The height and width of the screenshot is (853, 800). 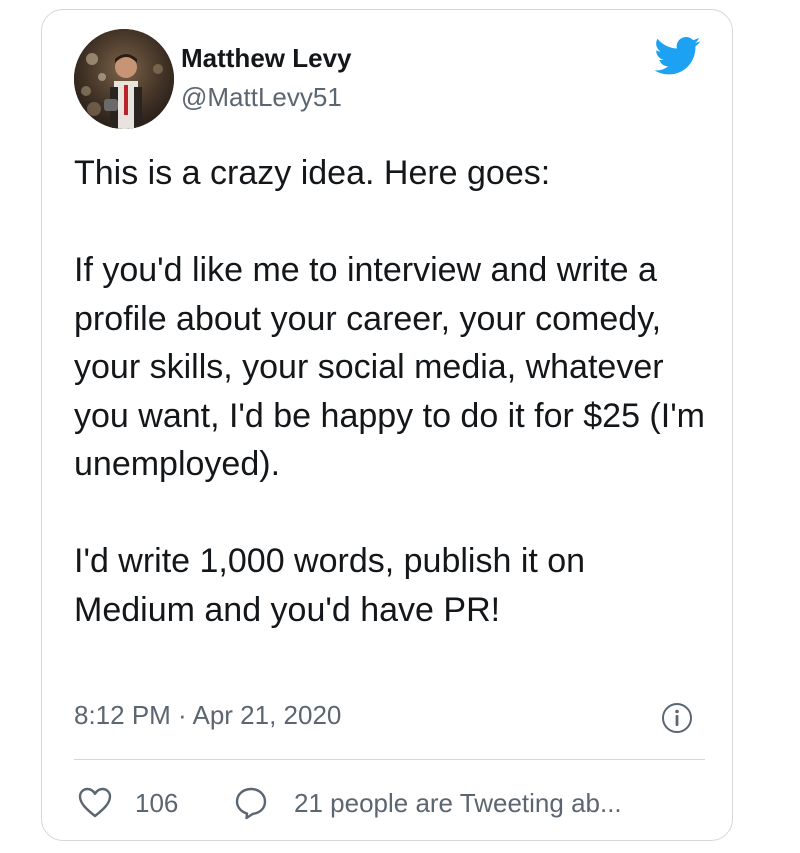 What do you see at coordinates (261, 97) in the screenshot?
I see `author-handle: @MattLevy51` at bounding box center [261, 97].